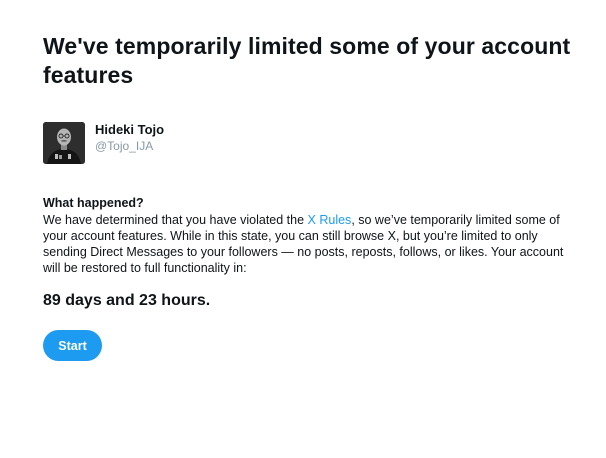 The height and width of the screenshot is (458, 606). What do you see at coordinates (72, 345) in the screenshot?
I see `start-button: Start` at bounding box center [72, 345].